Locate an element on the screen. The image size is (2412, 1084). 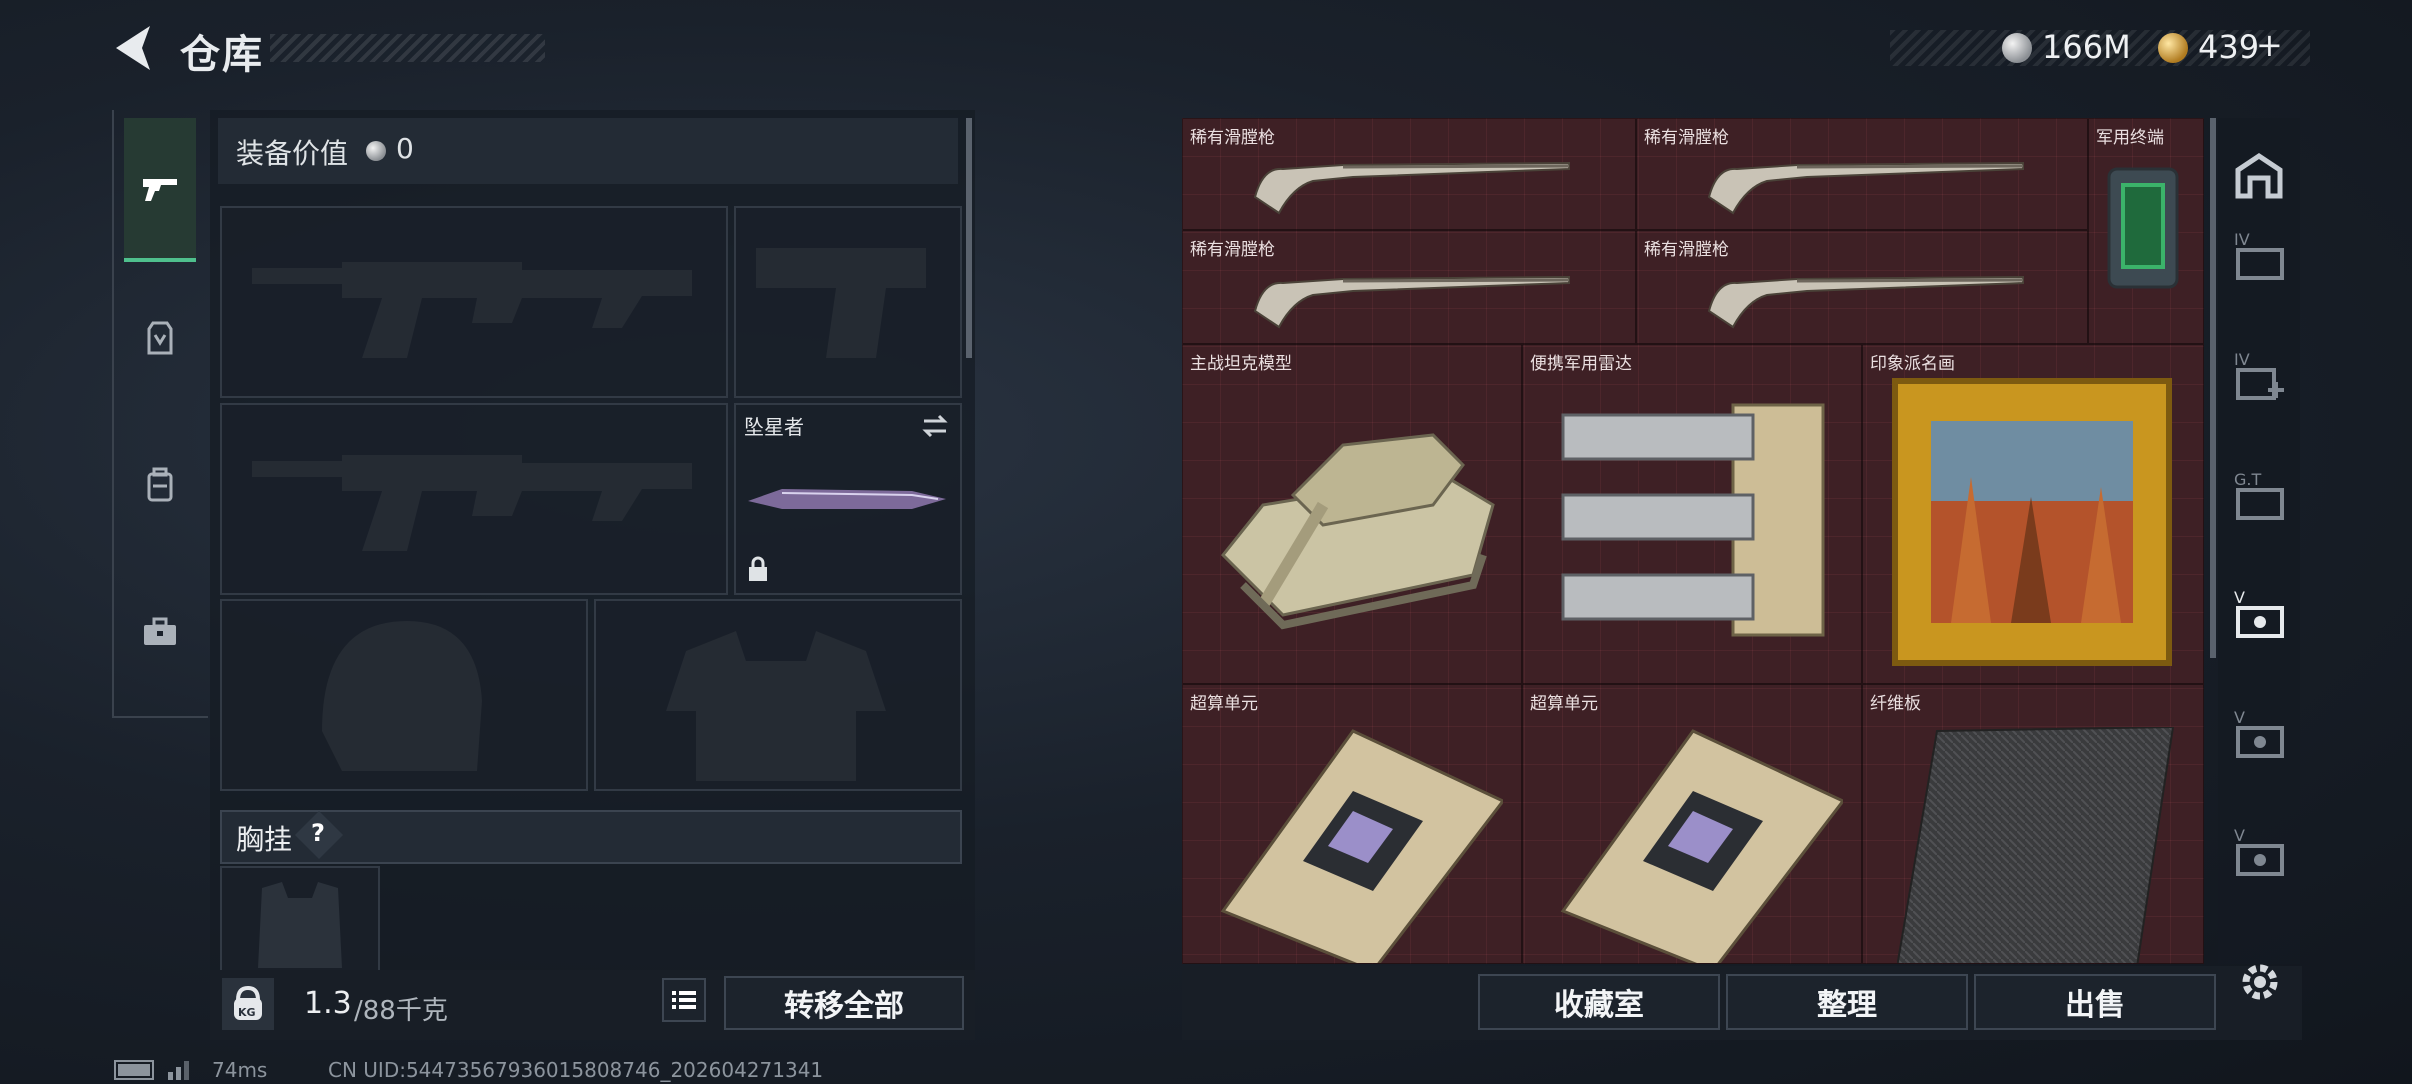
tab-armor is located at coordinates (160, 338).